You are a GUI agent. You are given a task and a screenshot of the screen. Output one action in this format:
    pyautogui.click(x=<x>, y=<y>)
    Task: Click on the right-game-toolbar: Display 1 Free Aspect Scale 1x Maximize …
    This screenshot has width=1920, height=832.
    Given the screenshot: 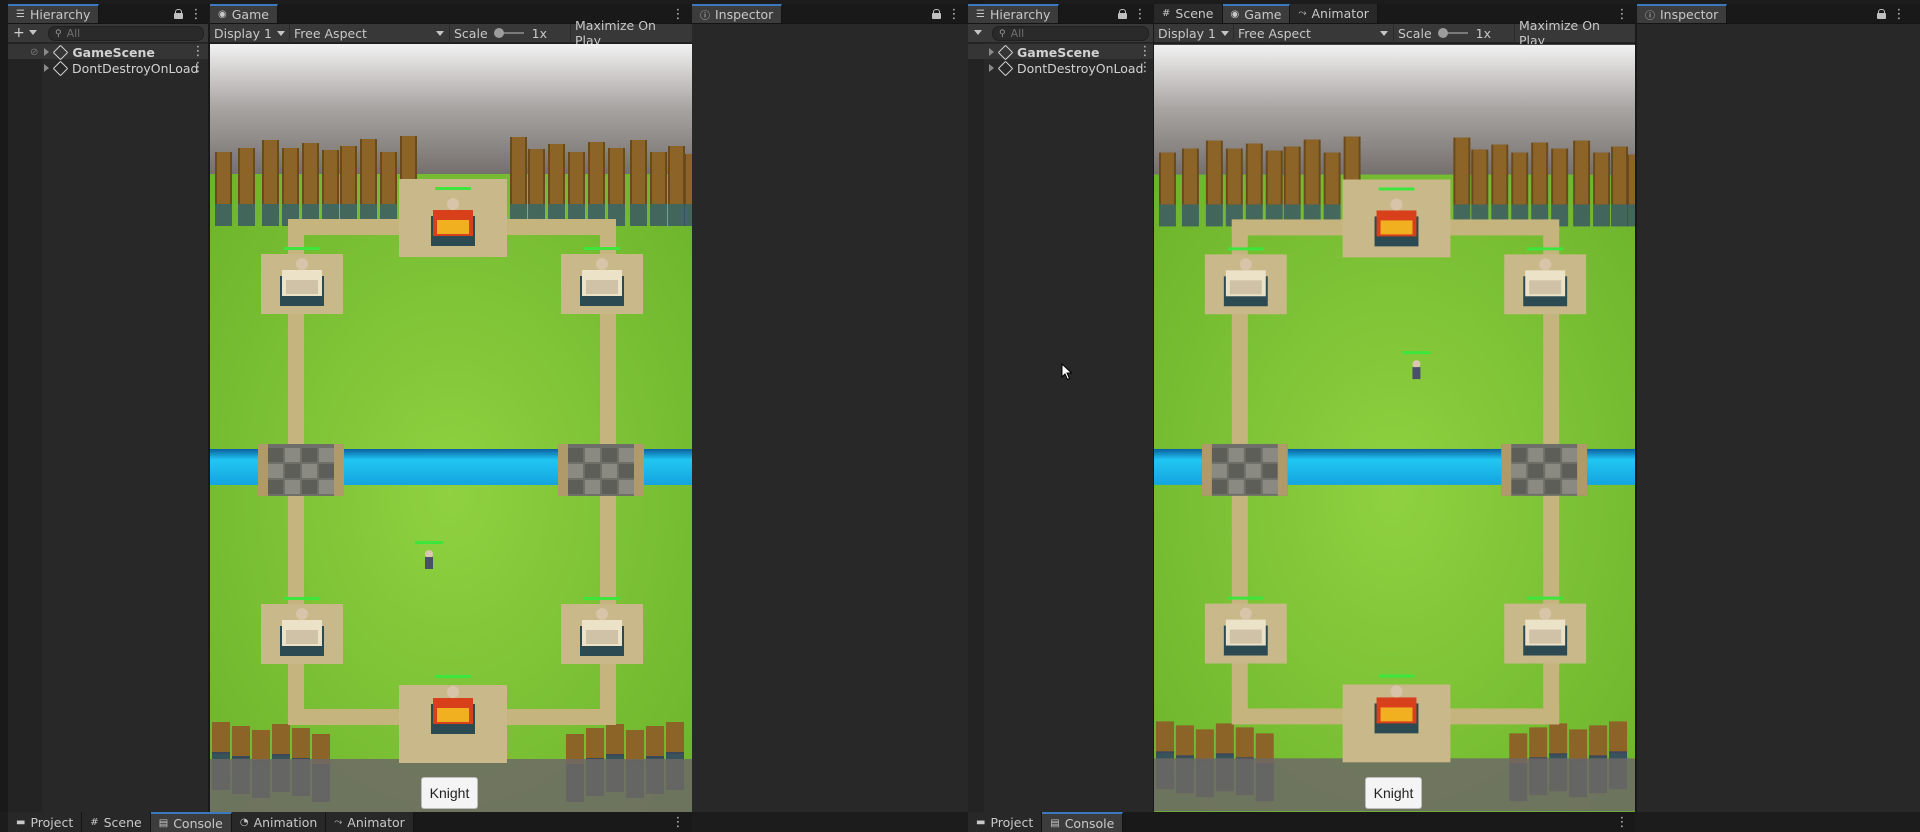 What is the action you would take?
    pyautogui.click(x=1394, y=33)
    